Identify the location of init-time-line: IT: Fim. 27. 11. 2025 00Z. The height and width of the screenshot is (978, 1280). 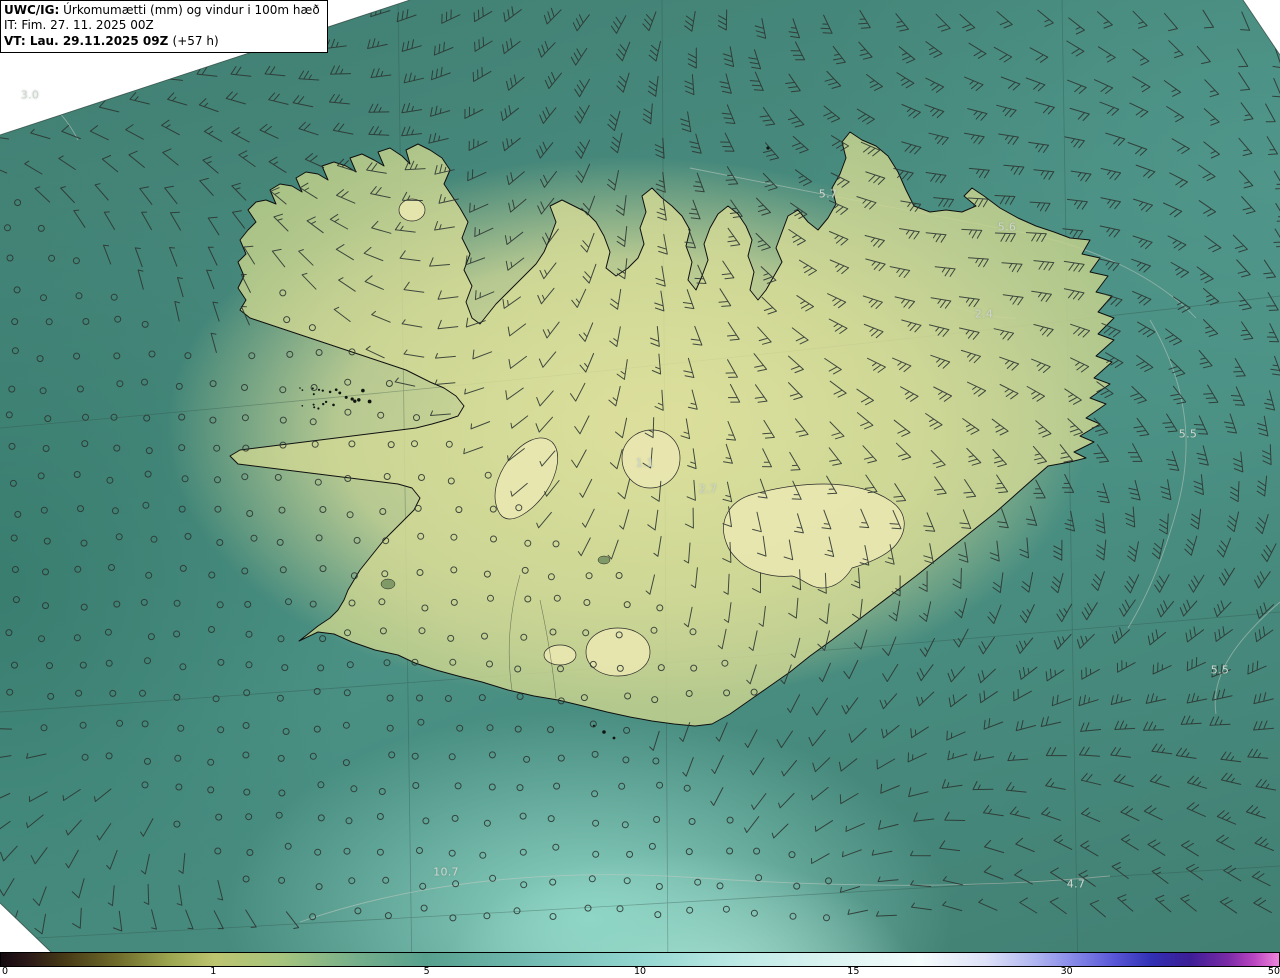
(162, 25).